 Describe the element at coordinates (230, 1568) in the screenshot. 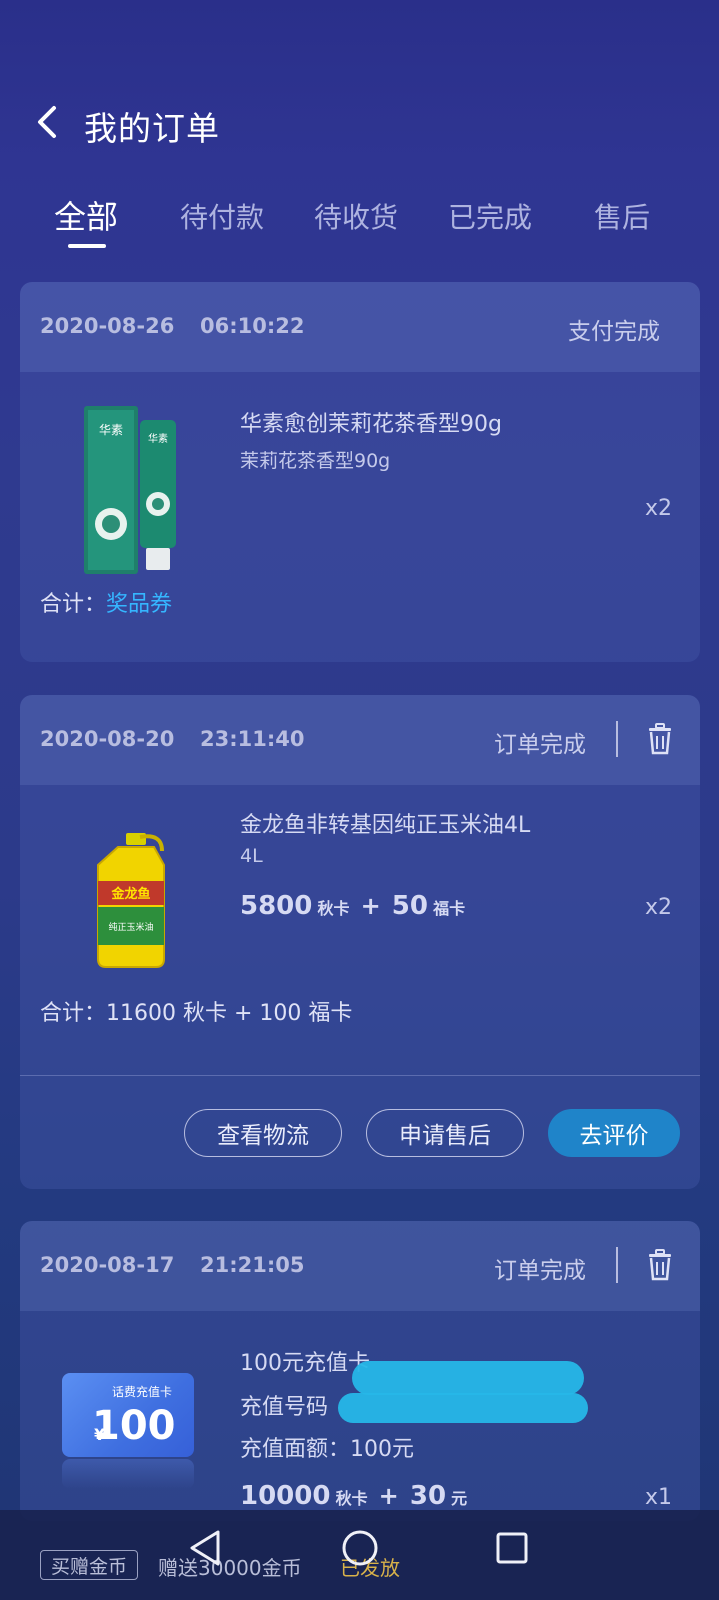

I see `promo-text: 赠送30000金币` at that location.